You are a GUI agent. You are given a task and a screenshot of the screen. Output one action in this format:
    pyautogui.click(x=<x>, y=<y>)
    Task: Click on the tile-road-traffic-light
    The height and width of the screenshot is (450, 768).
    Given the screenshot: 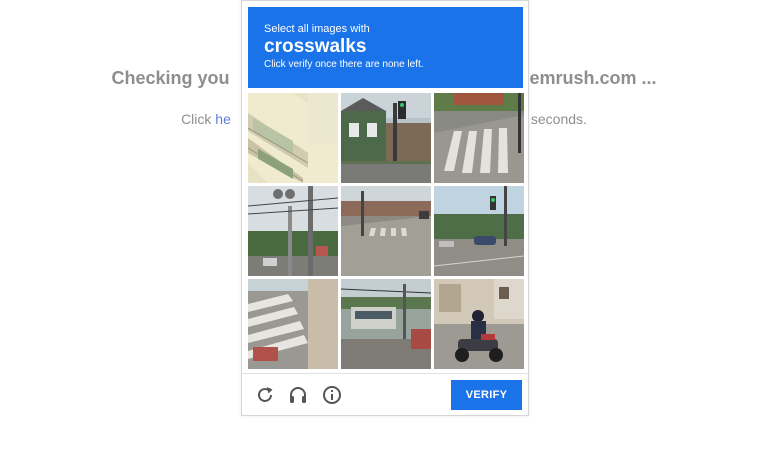 What is the action you would take?
    pyautogui.click(x=479, y=231)
    